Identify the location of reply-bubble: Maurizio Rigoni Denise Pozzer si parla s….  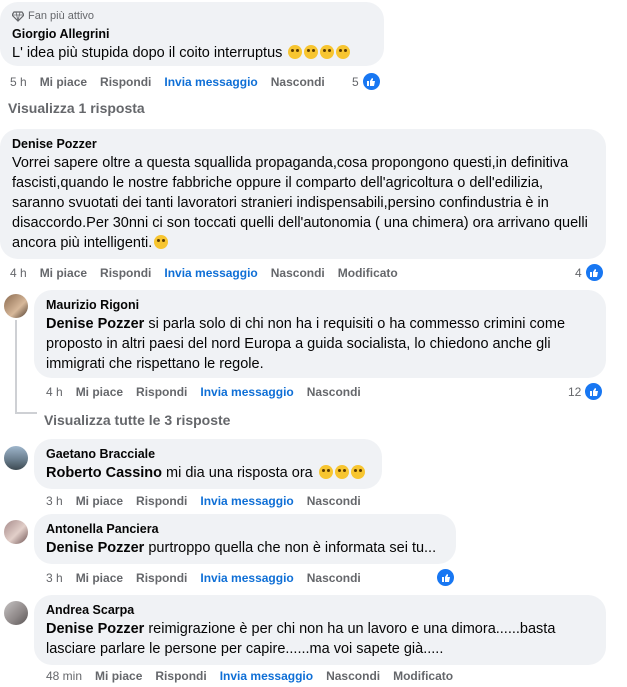
(320, 334).